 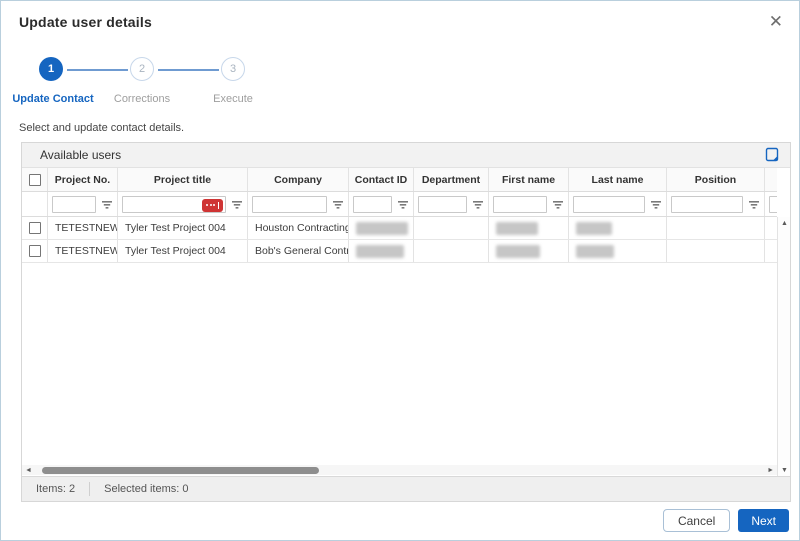 I want to click on filter-input-project_no, so click(x=74, y=204).